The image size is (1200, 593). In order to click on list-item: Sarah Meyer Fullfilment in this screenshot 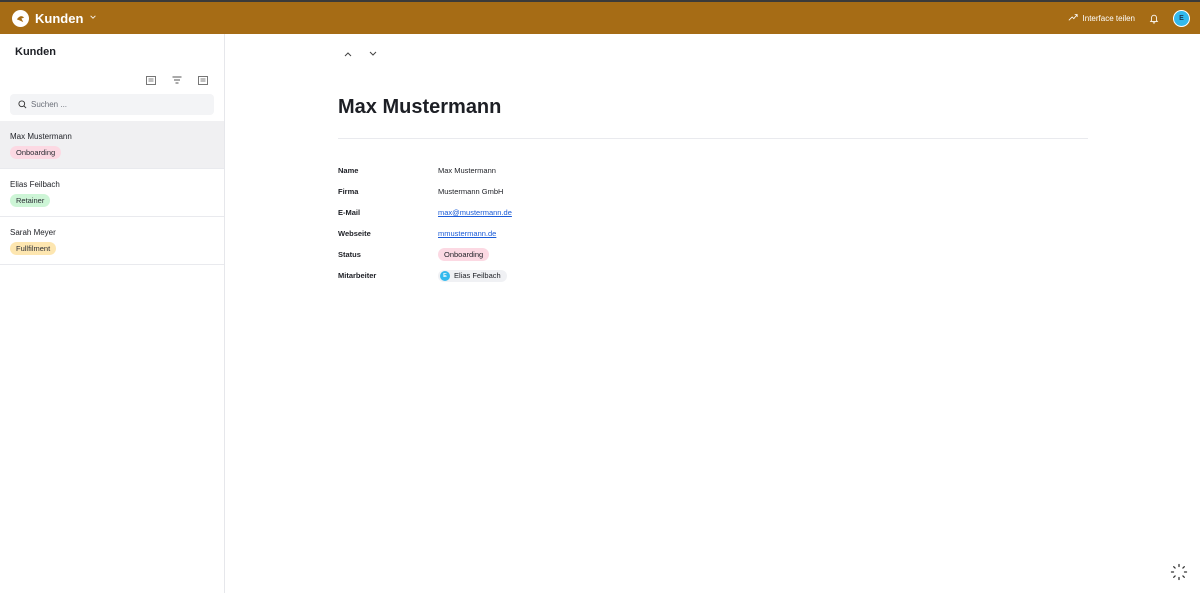, I will do `click(112, 241)`.